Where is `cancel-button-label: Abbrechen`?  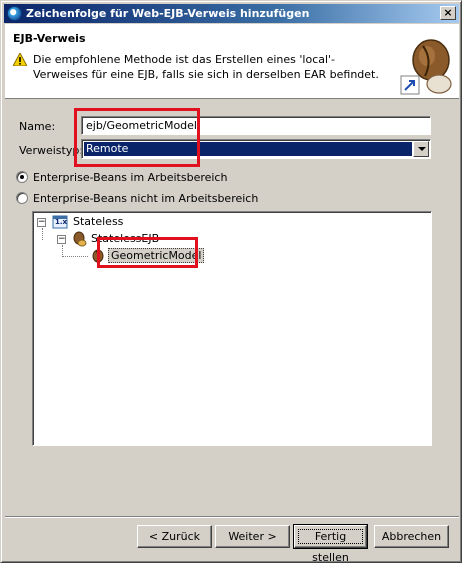 cancel-button-label: Abbrechen is located at coordinates (411, 536).